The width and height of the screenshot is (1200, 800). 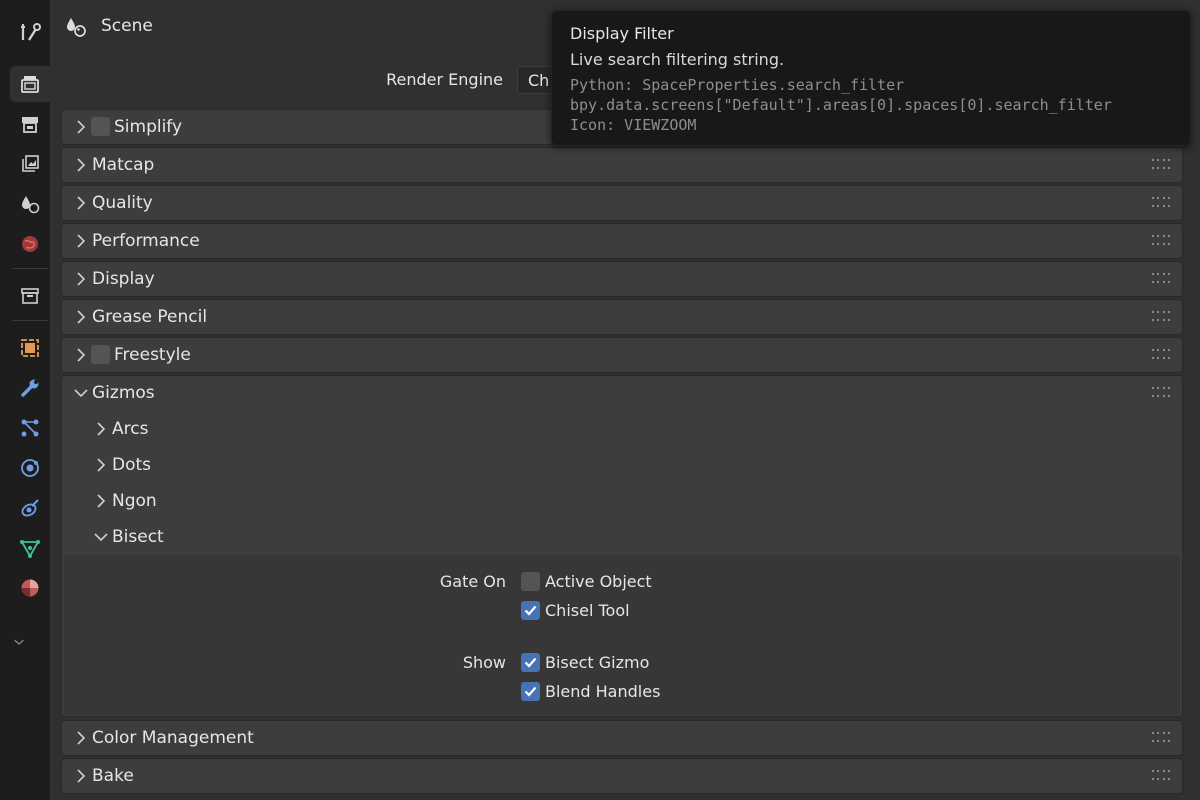 What do you see at coordinates (587, 610) in the screenshot?
I see `chisel-tool-label: Chisel Tool` at bounding box center [587, 610].